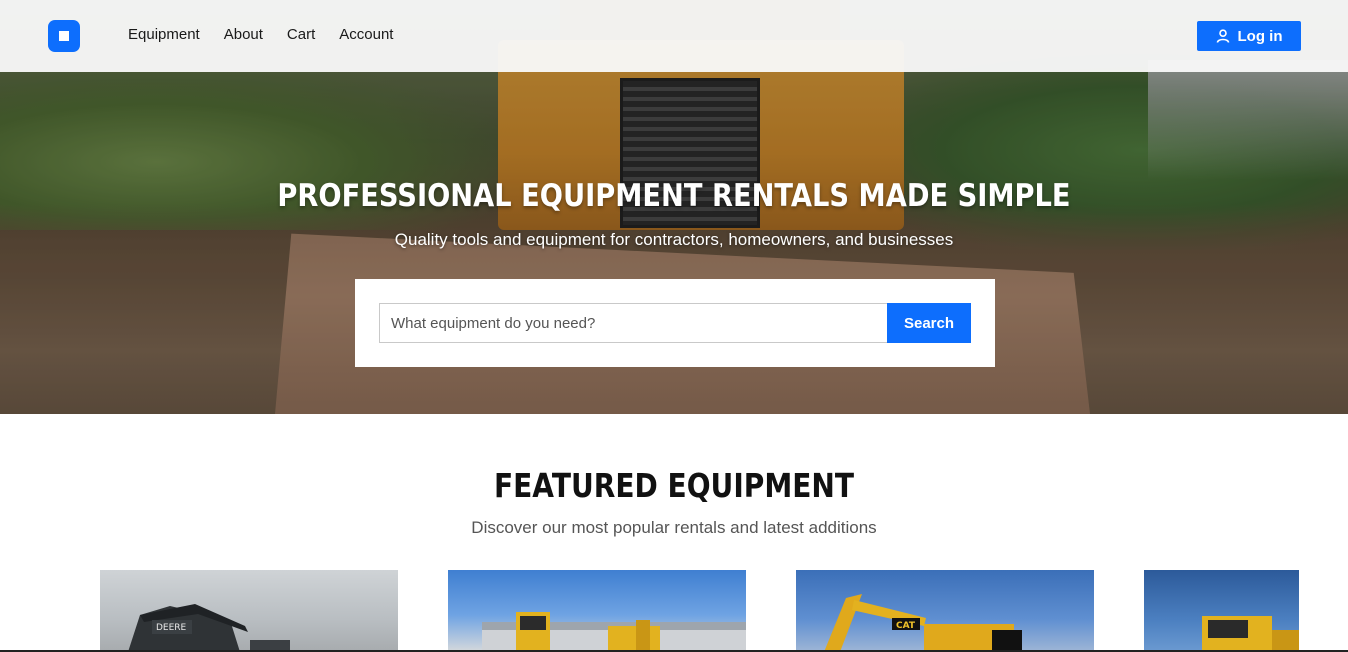 This screenshot has width=1348, height=652. Describe the element at coordinates (929, 323) in the screenshot. I see `search-button: Search` at that location.